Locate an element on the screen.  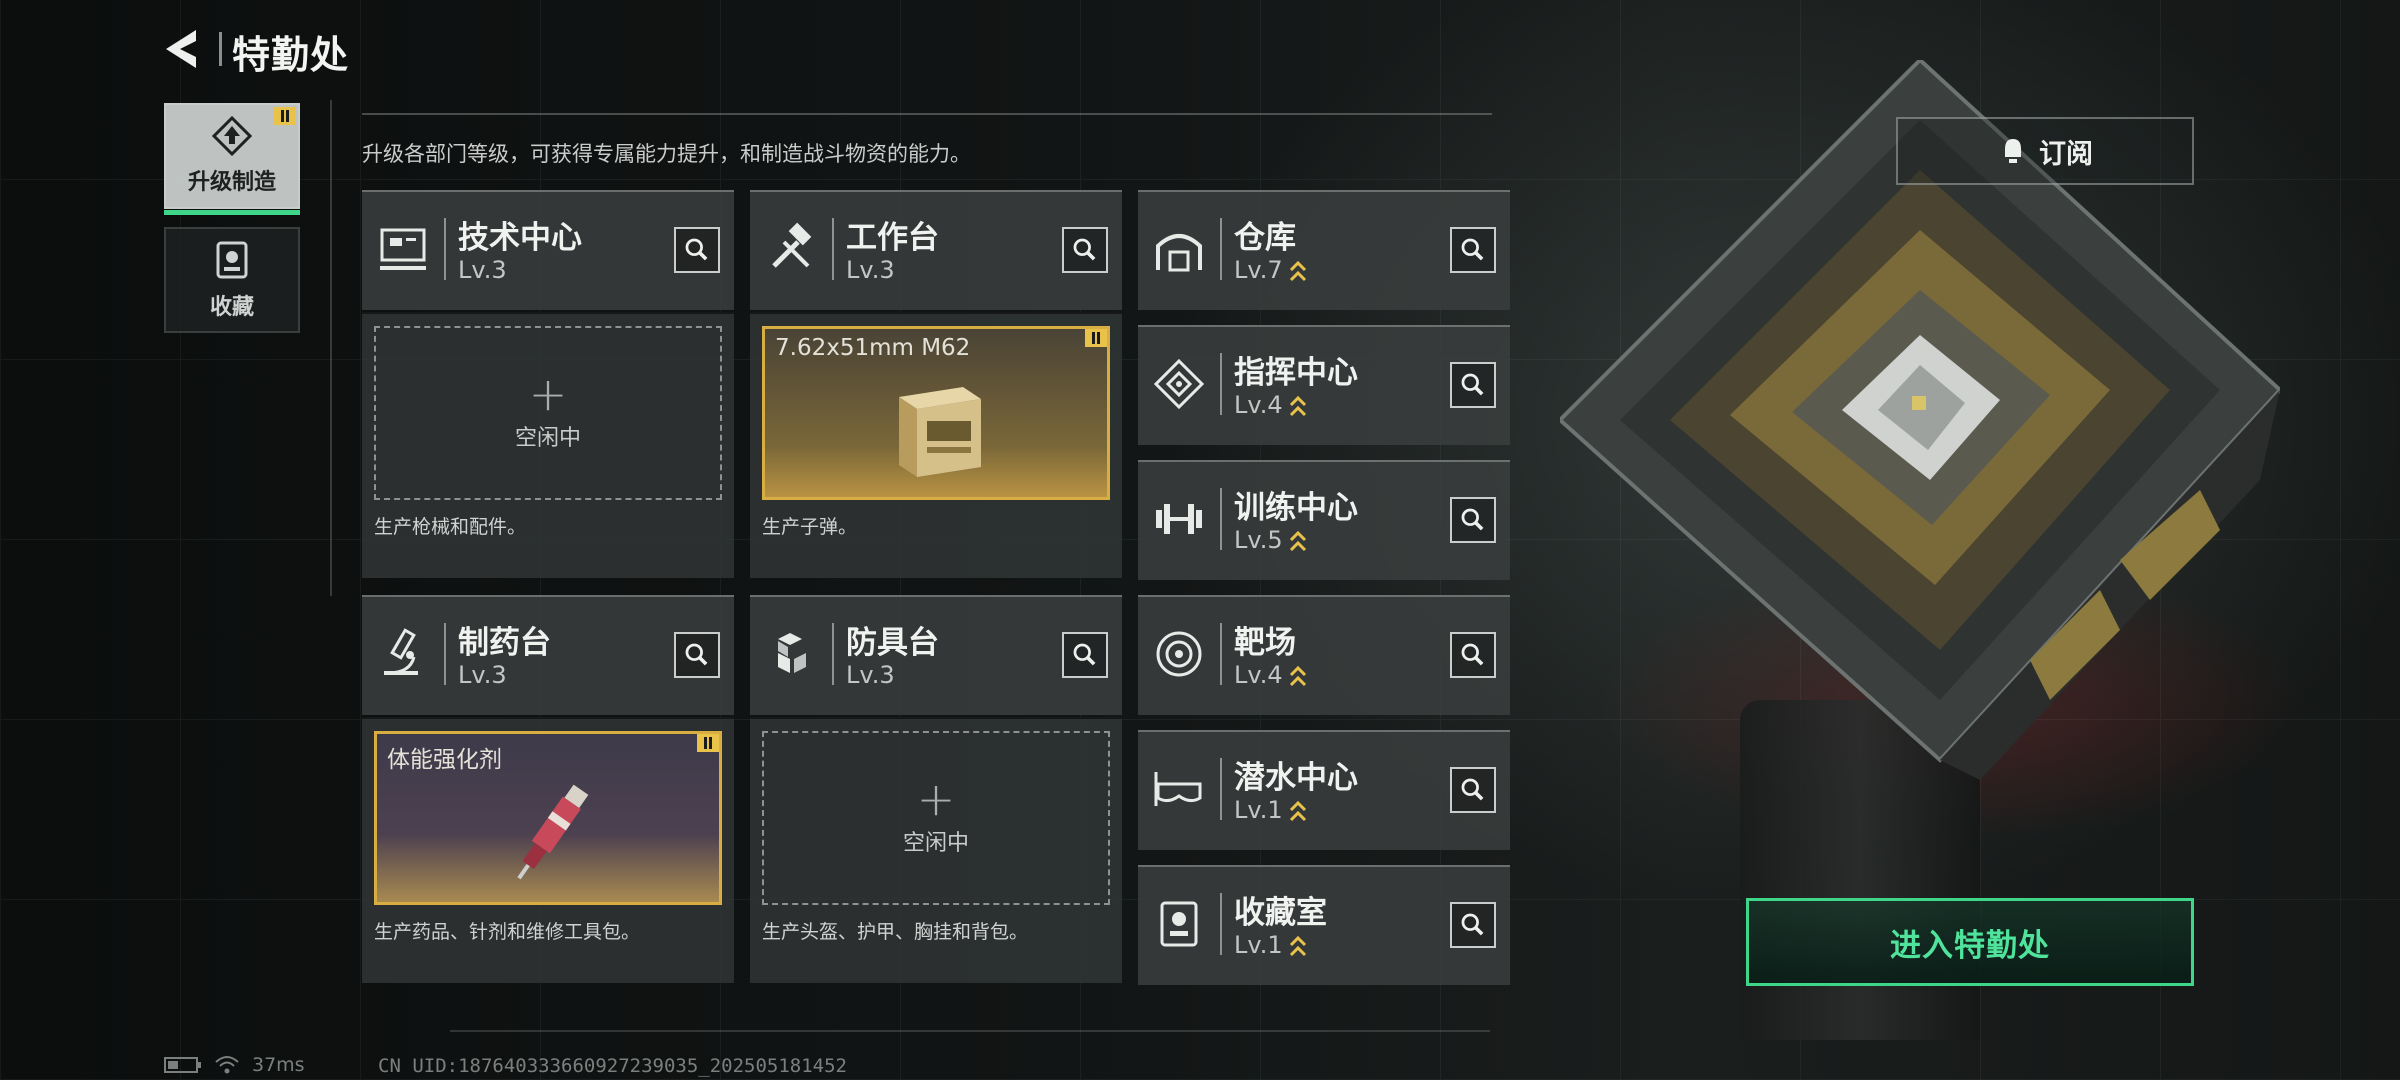
facility-name: 仓库 is located at coordinates (1265, 238).